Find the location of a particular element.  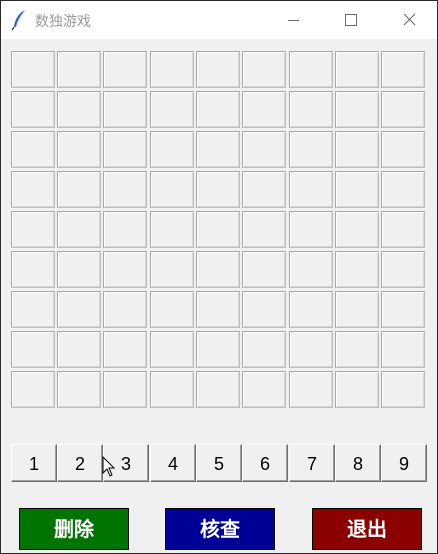

maximize-button is located at coordinates (351, 20).